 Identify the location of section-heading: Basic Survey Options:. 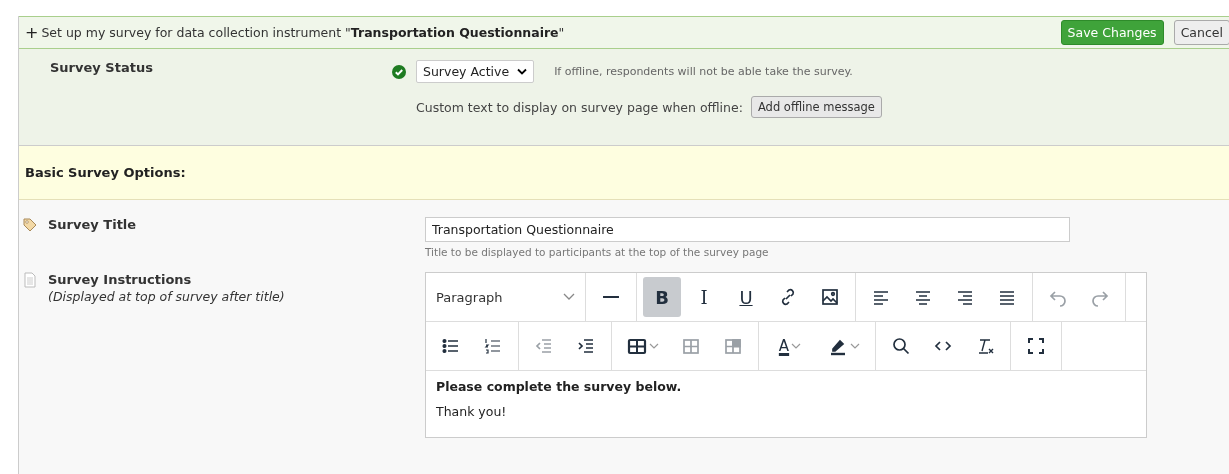
(105, 172).